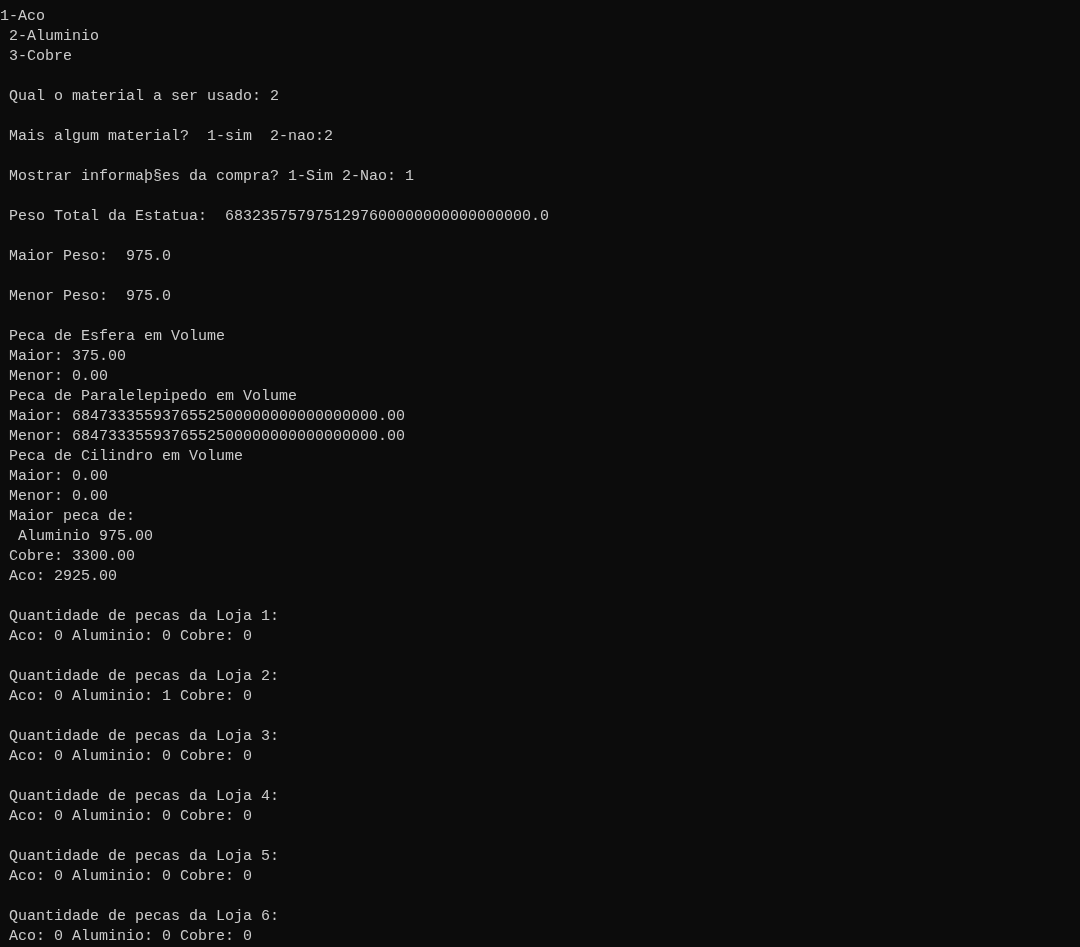 The image size is (1080, 947). I want to click on console-line: Peca de Paralelepipedo em Volume, so click(153, 396).